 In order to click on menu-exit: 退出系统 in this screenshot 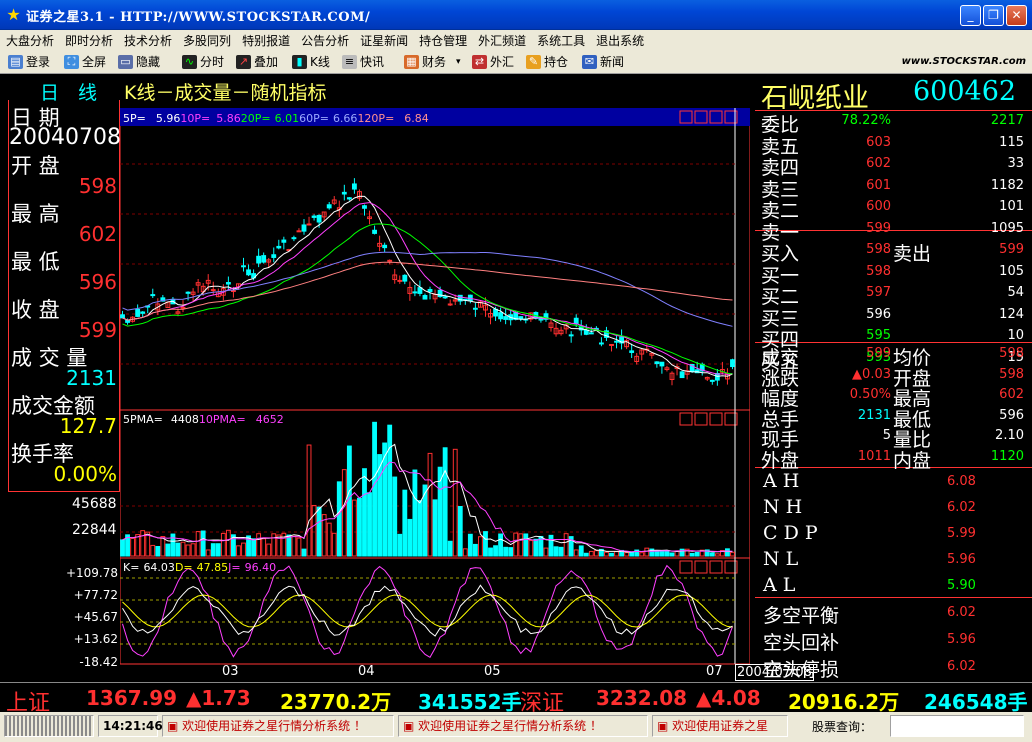, I will do `click(619, 39)`.